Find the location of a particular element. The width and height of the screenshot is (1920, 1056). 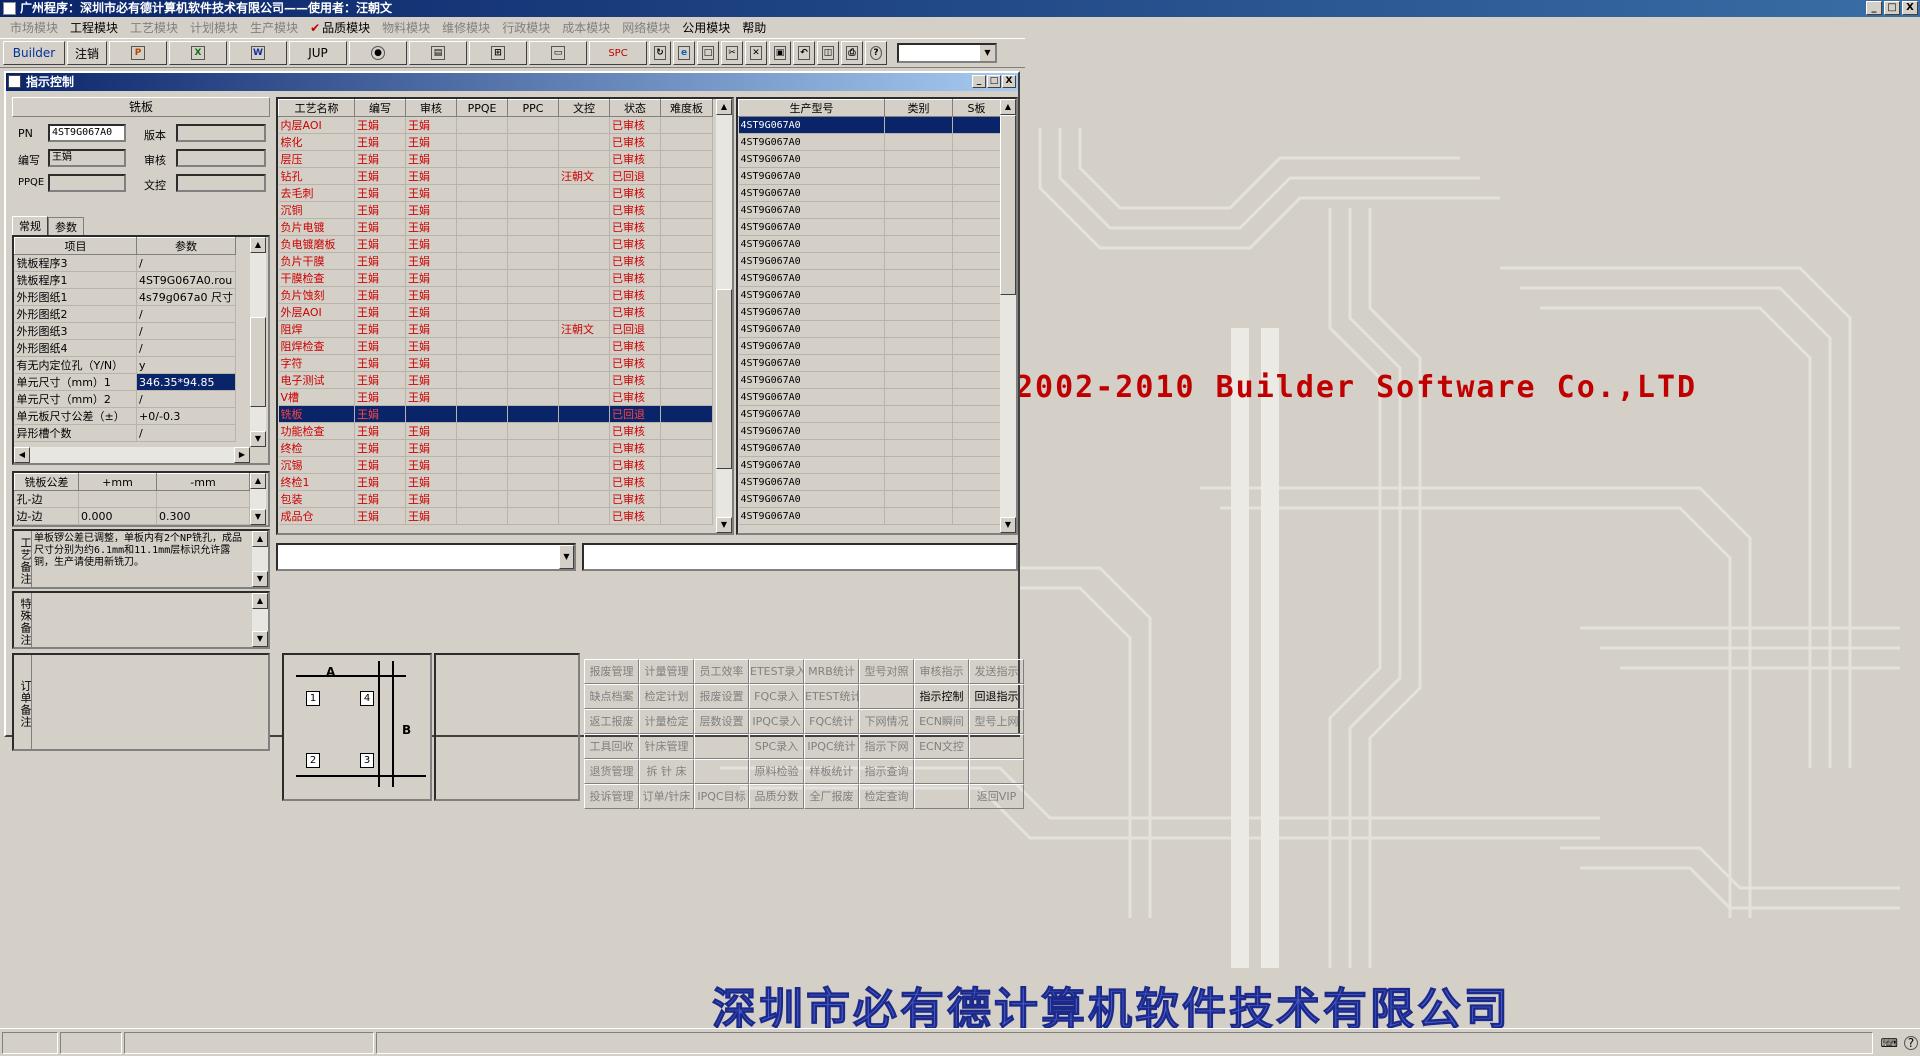

chevron-down-icon: ▼ is located at coordinates (566, 557).